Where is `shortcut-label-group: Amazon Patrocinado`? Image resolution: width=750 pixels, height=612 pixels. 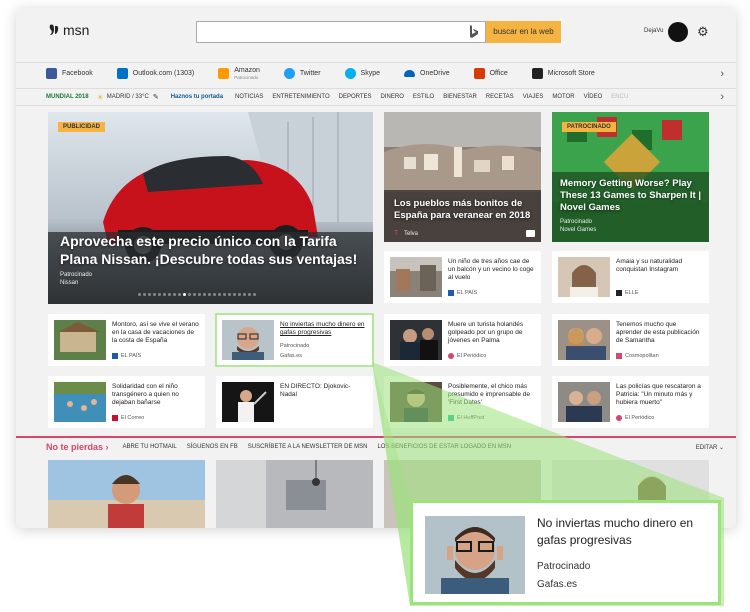 shortcut-label-group: Amazon Patrocinado is located at coordinates (247, 74).